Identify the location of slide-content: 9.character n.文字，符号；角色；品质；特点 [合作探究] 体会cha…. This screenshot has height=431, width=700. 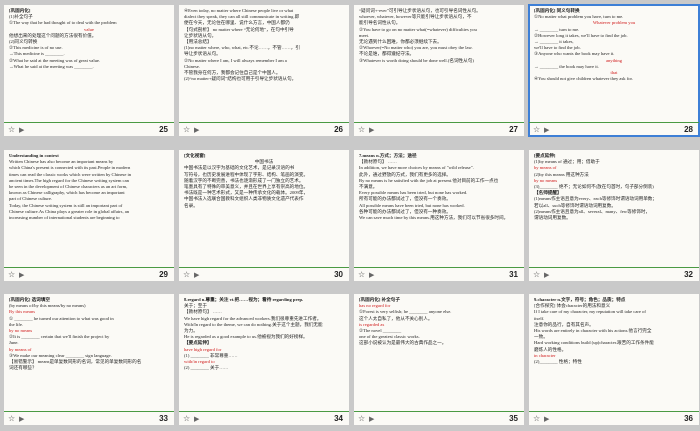
(614, 353).